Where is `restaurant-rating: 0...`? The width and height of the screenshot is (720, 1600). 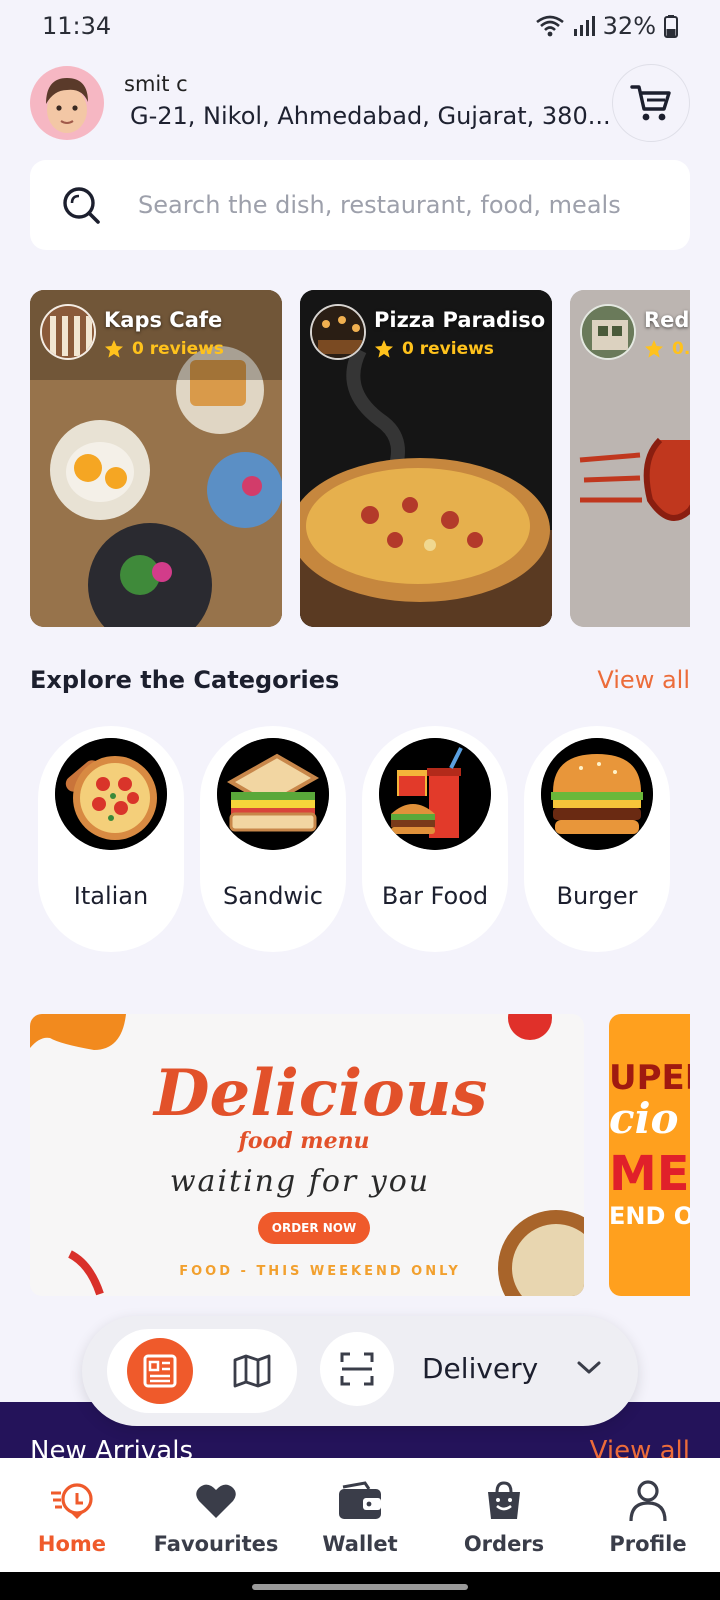
restaurant-rating: 0... is located at coordinates (667, 349).